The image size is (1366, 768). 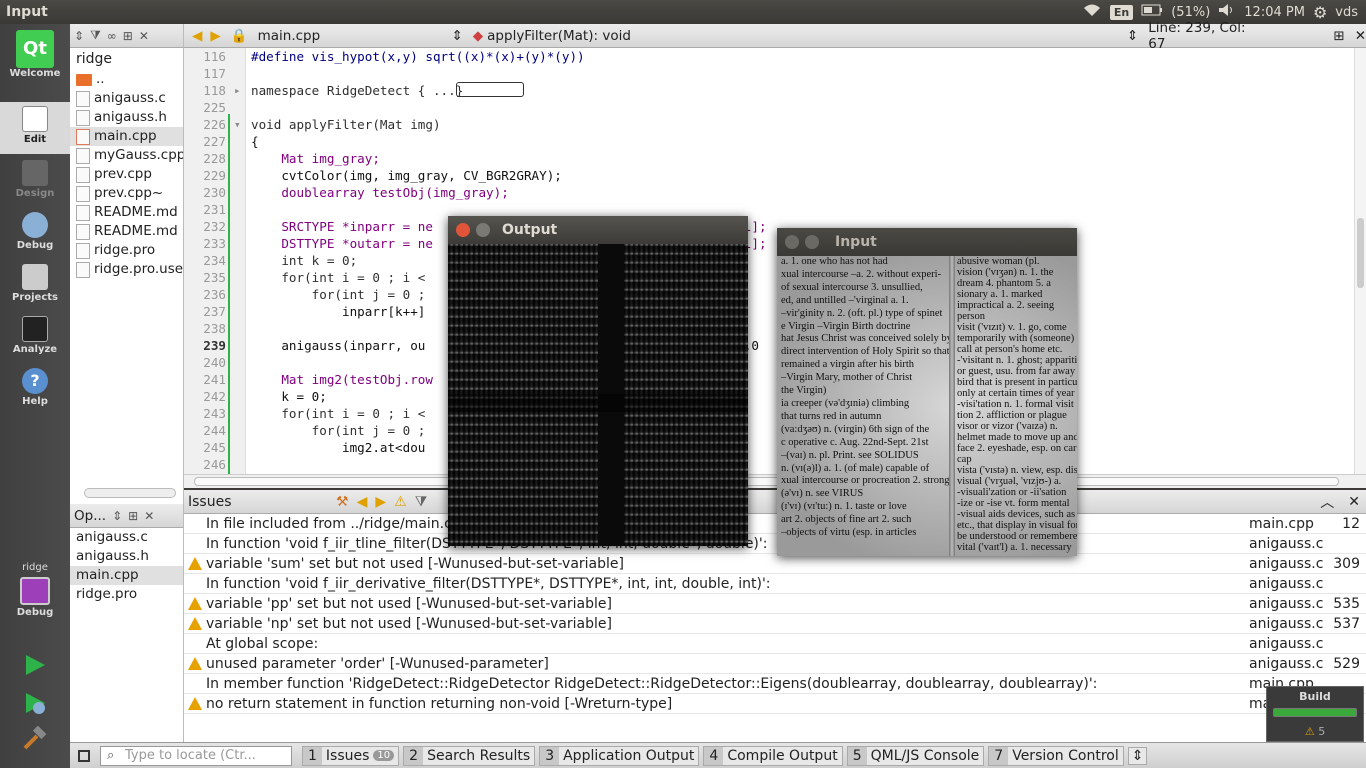 What do you see at coordinates (490, 89) in the screenshot?
I see `folded-block-marker` at bounding box center [490, 89].